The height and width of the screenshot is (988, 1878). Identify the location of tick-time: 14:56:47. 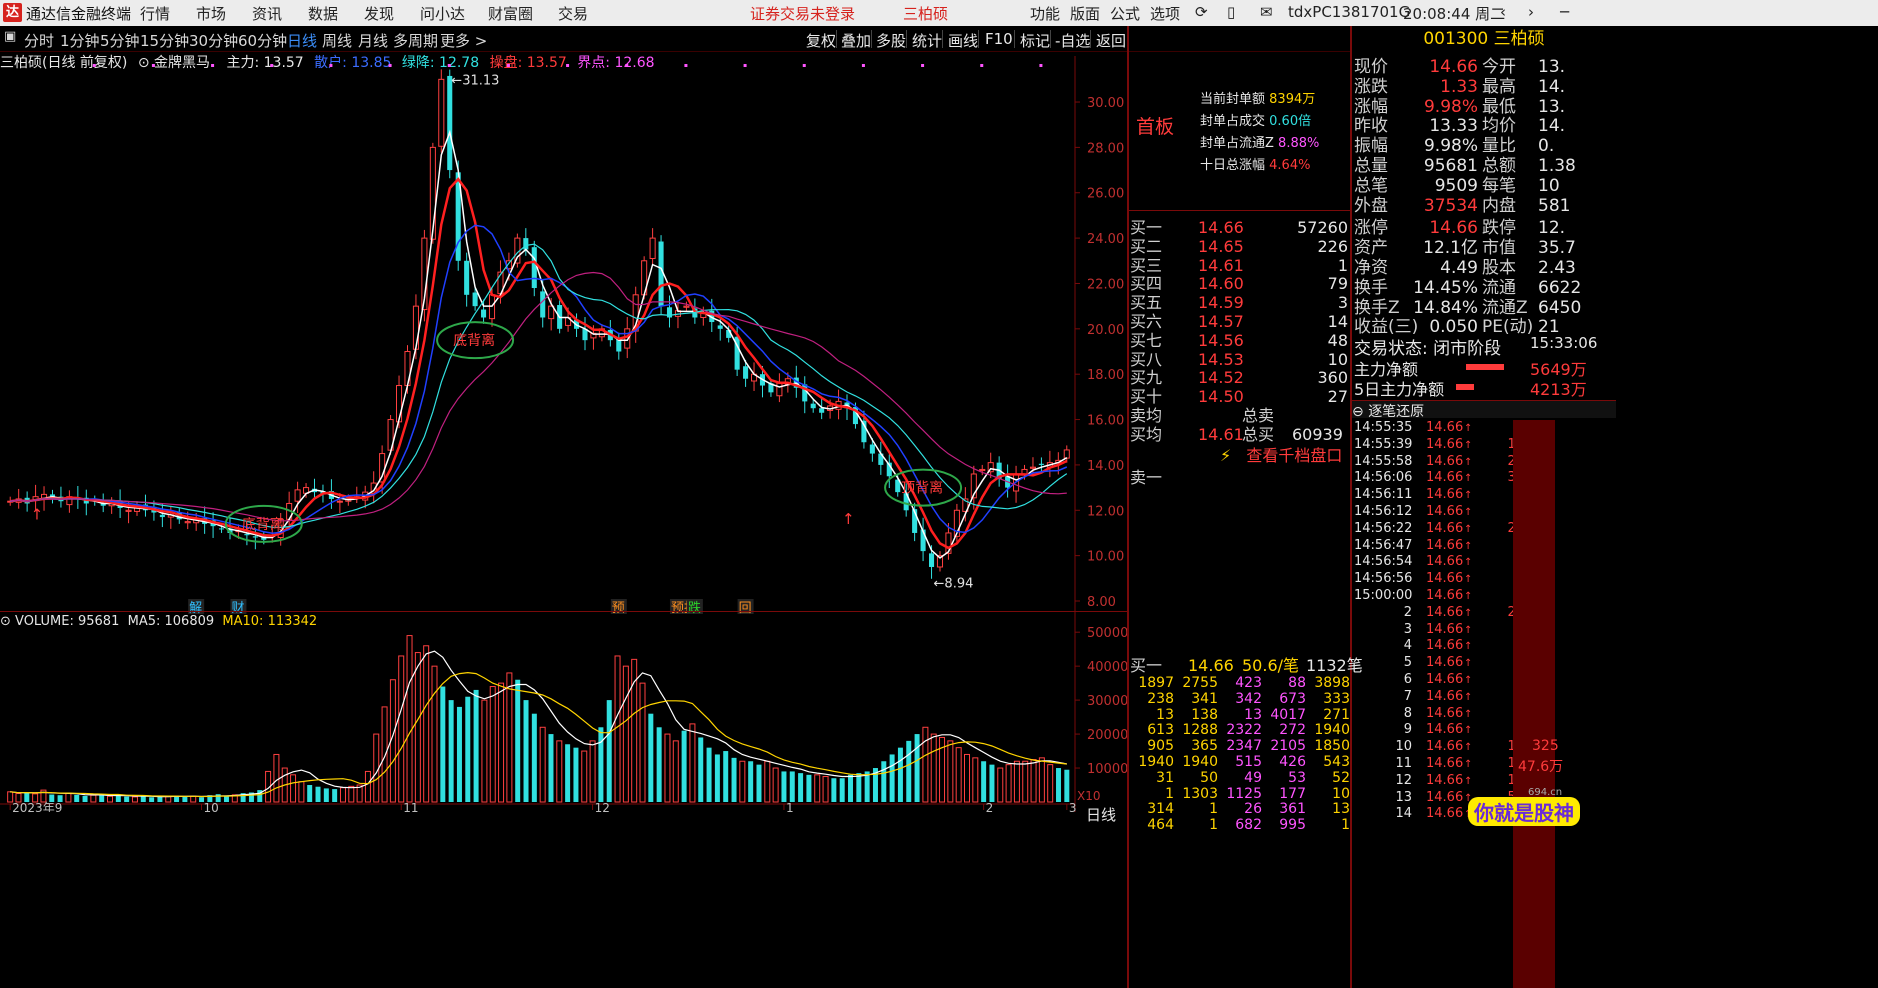
(1383, 545).